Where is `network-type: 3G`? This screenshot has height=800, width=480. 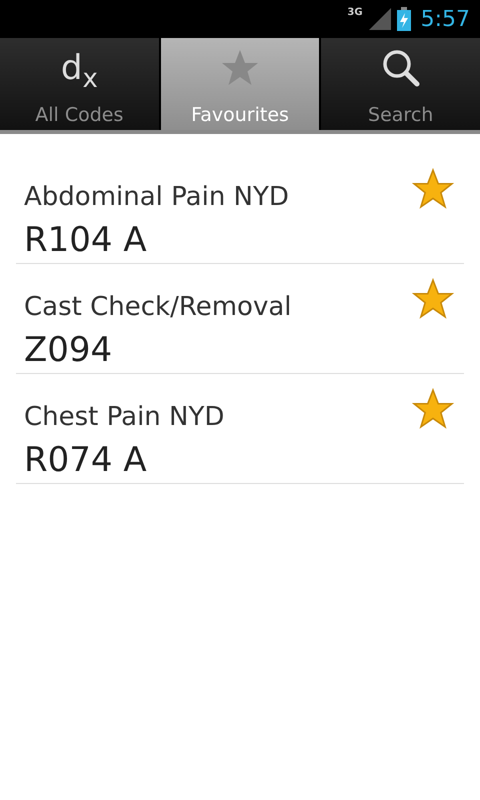 network-type: 3G is located at coordinates (355, 12).